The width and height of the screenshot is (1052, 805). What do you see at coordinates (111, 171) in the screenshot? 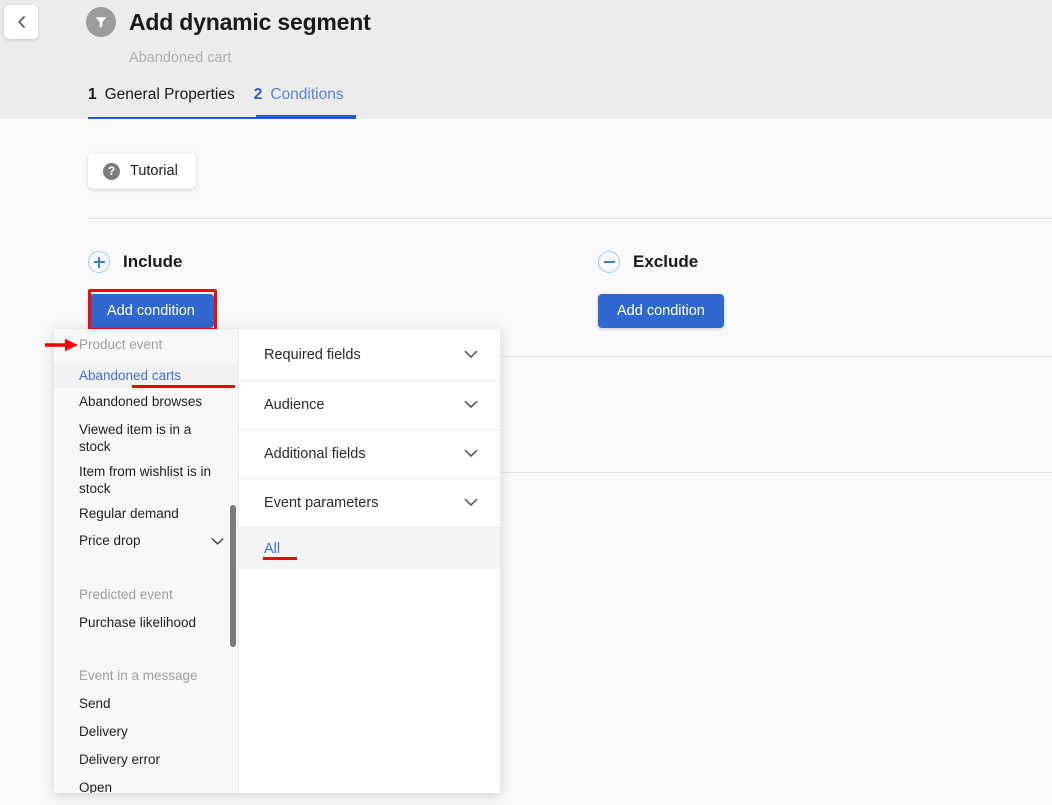
I see `question-mark-icon: ?` at bounding box center [111, 171].